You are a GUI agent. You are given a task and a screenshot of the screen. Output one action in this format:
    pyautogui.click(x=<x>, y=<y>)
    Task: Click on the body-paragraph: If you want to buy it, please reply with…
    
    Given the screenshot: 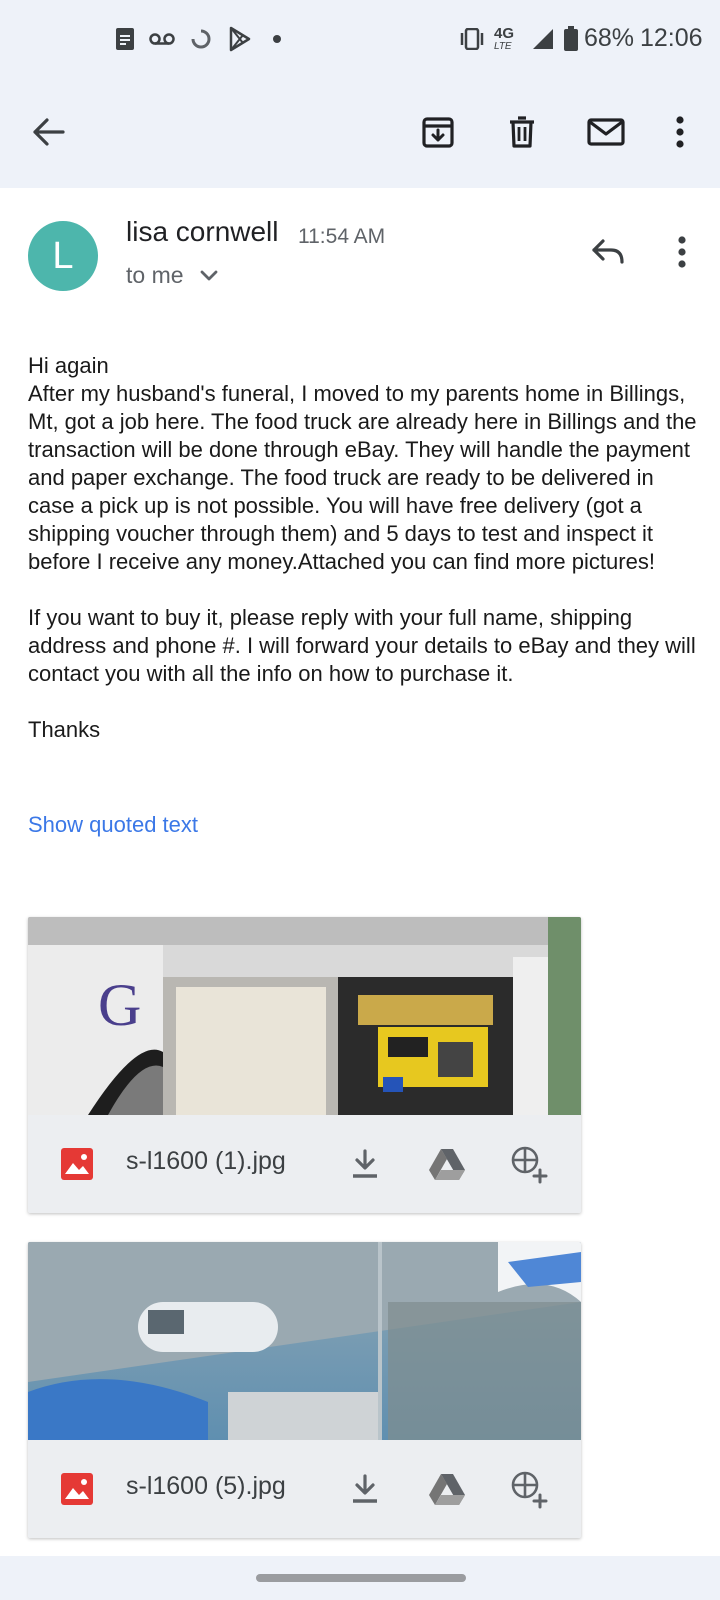 What is the action you would take?
    pyautogui.click(x=362, y=645)
    